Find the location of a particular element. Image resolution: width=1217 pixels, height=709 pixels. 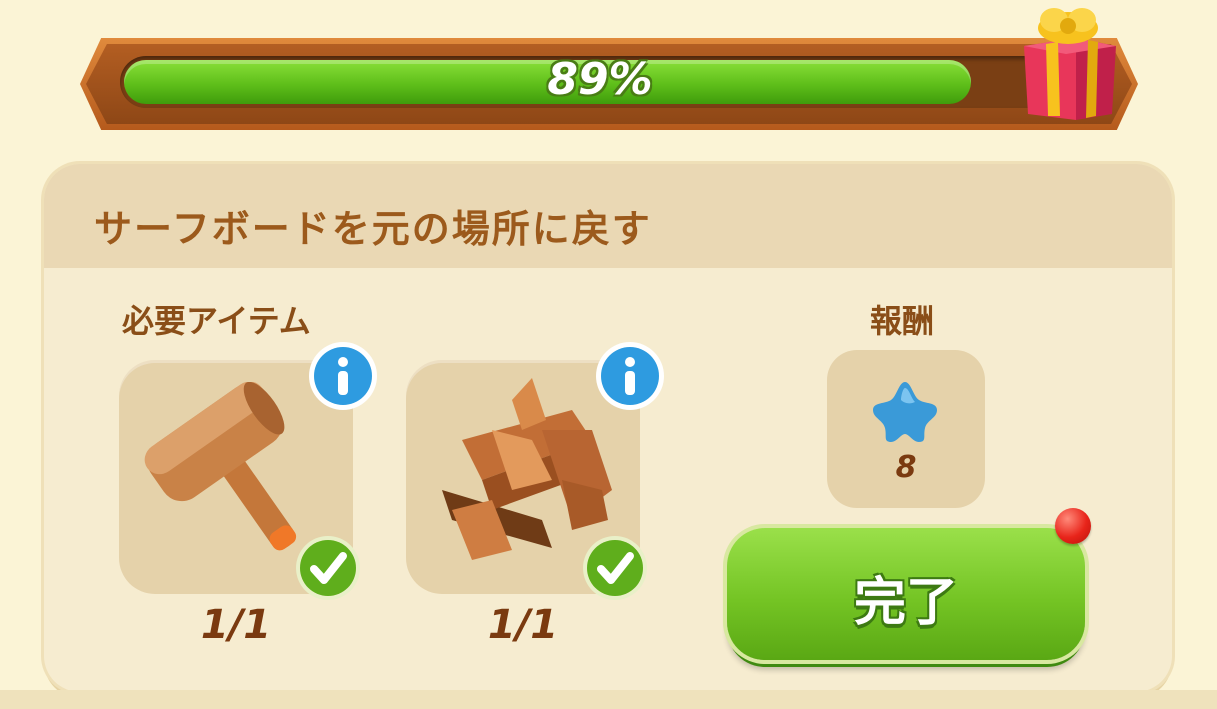

task-header: サーフボードを元の場所に戻す is located at coordinates (608, 216).